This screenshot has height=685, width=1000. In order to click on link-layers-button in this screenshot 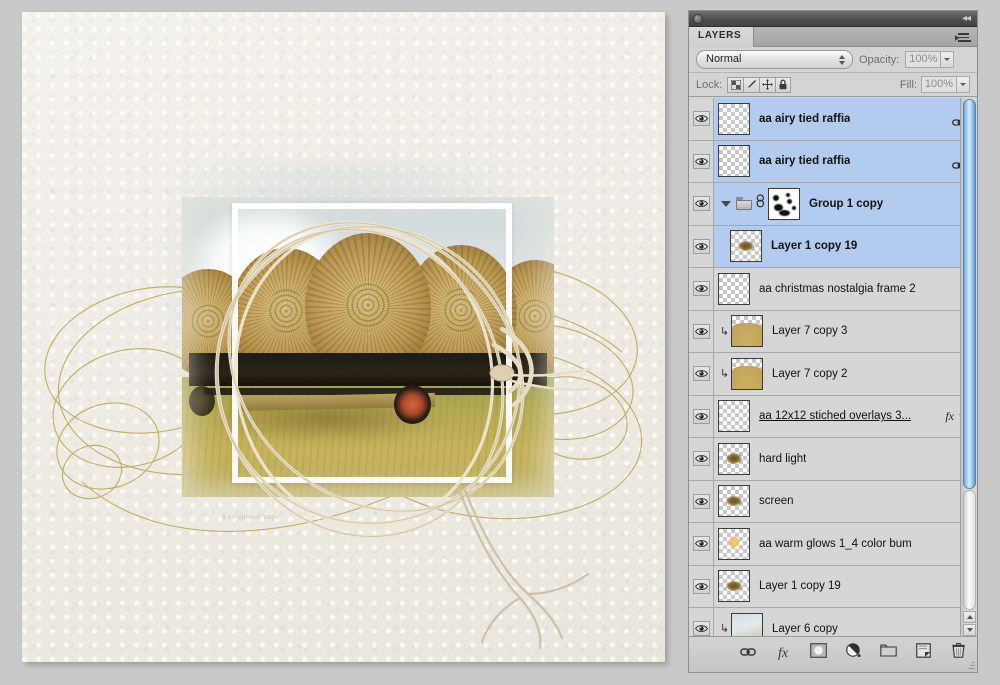, I will do `click(748, 653)`.